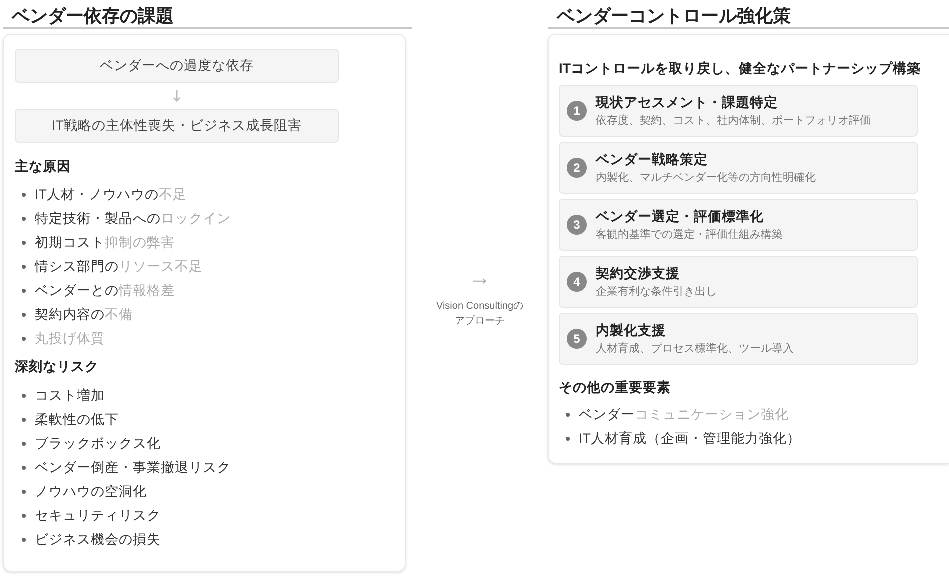  Describe the element at coordinates (652, 160) in the screenshot. I see `step-title: ベンダー戦略策定` at that location.